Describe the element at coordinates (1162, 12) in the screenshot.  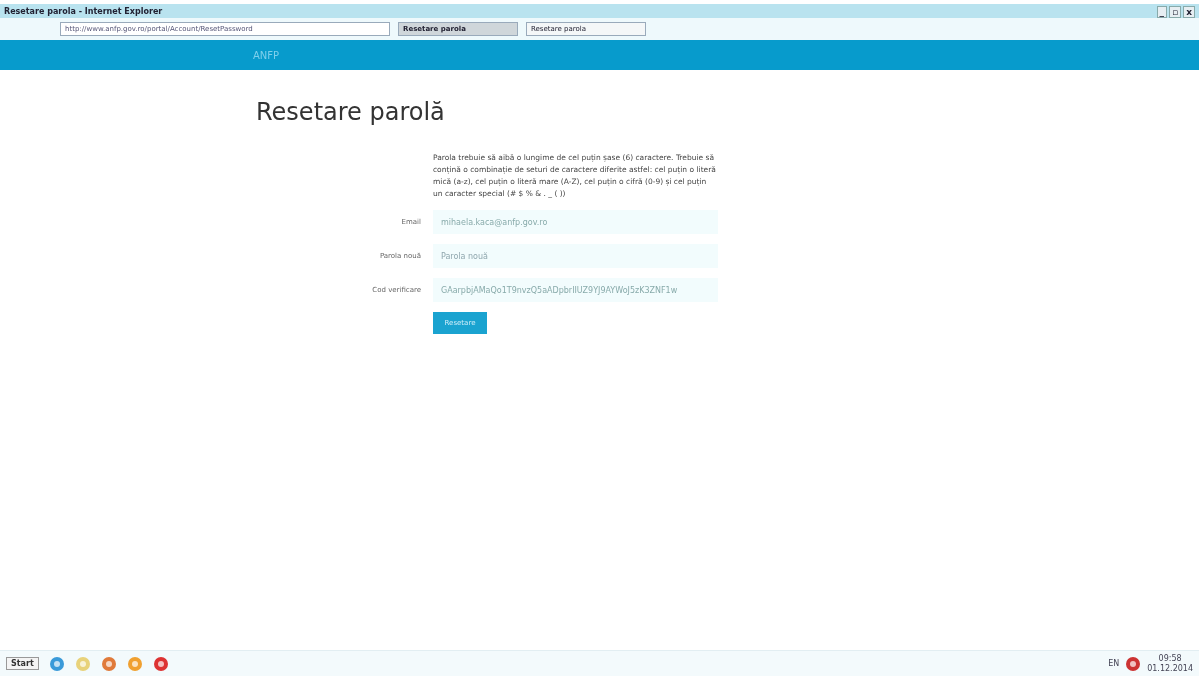
I see `window-control: _` at that location.